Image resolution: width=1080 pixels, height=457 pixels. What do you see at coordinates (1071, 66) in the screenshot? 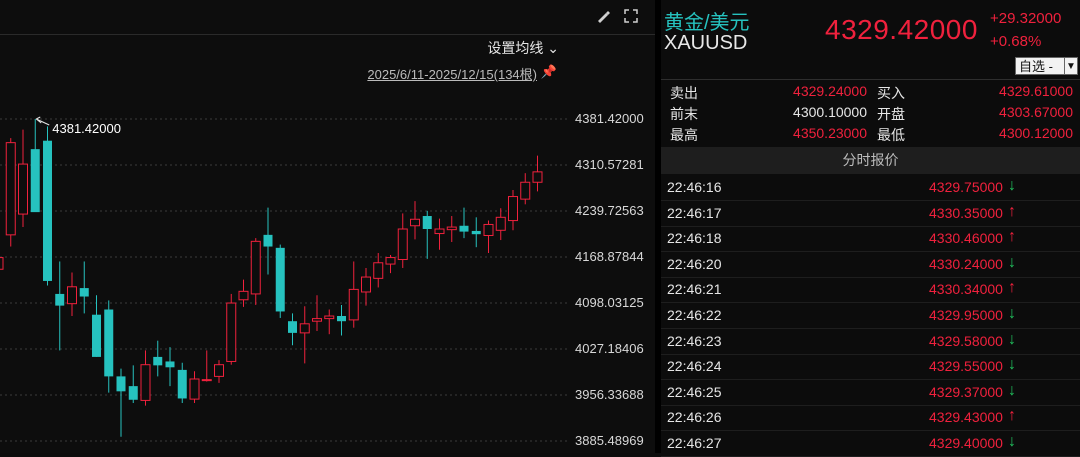
I see `caret-down-icon: ▼` at bounding box center [1071, 66].